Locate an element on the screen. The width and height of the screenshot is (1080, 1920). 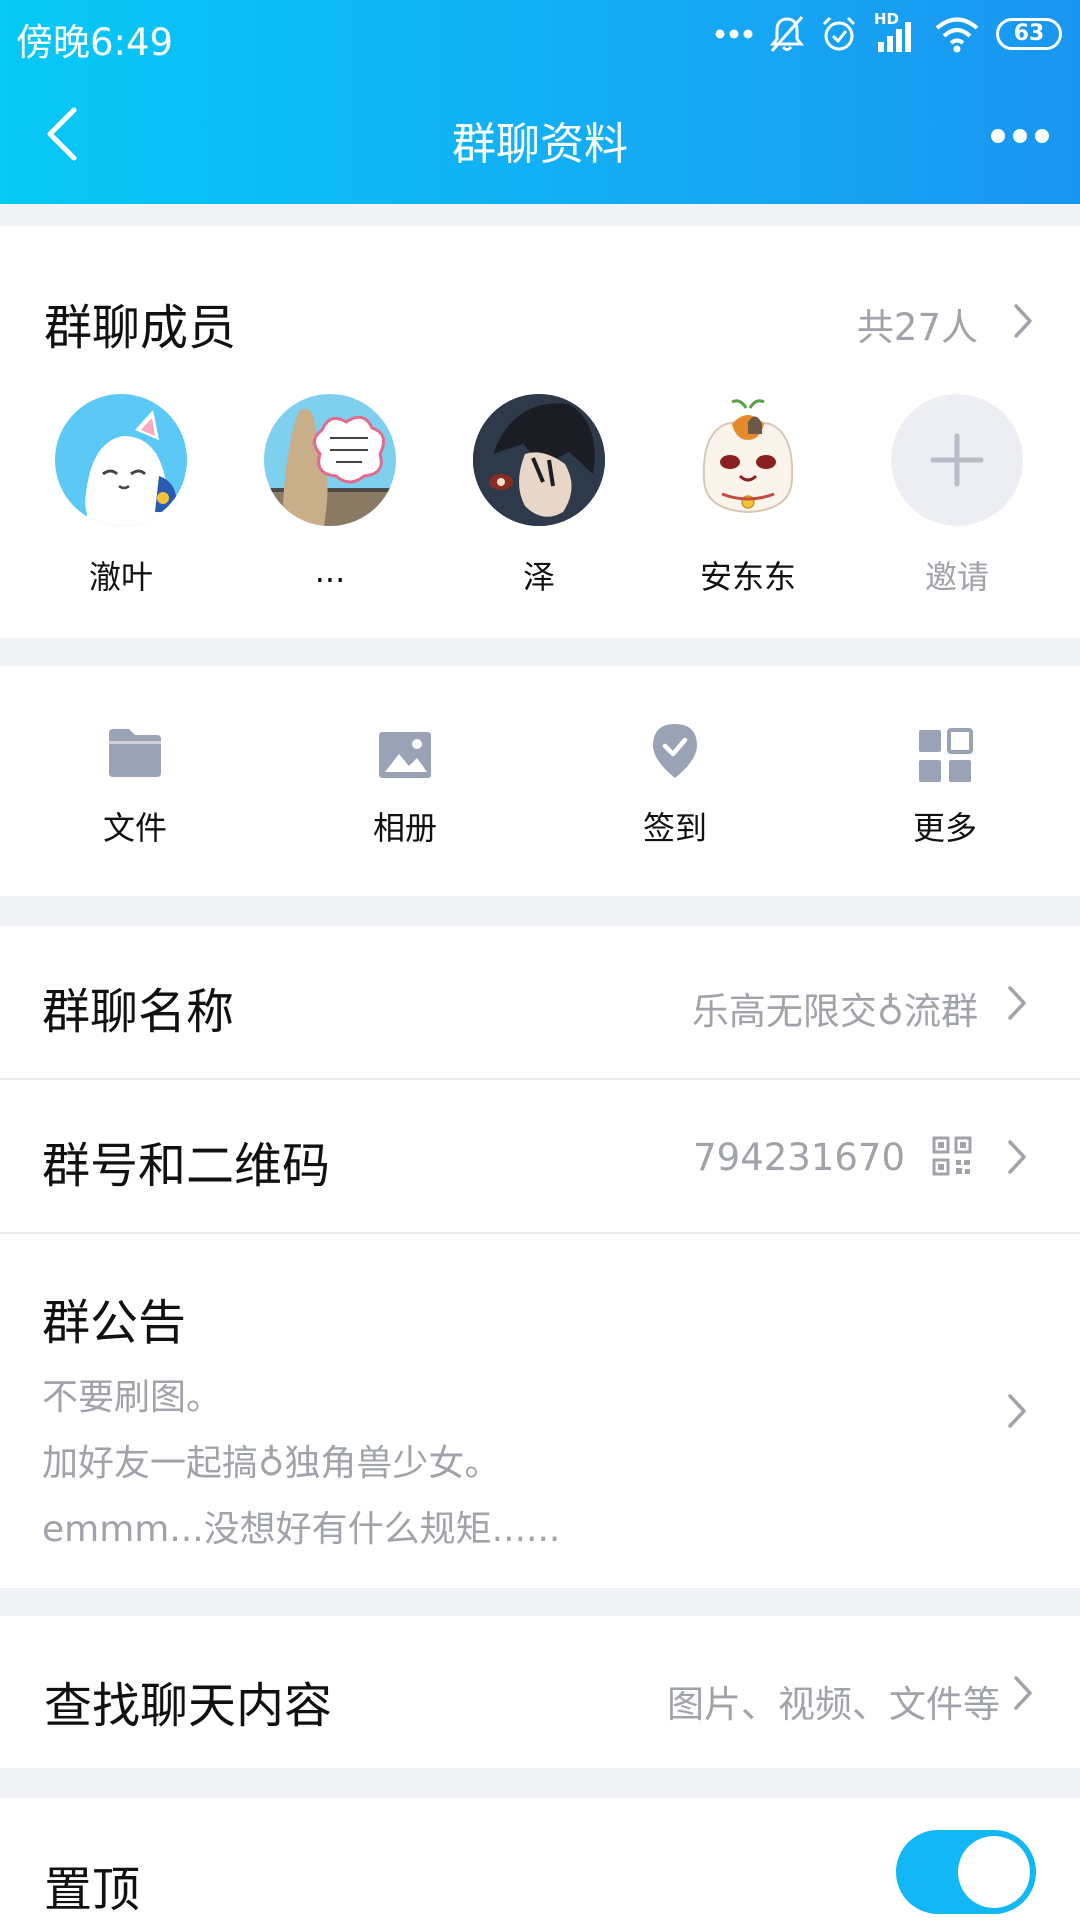
members-title: 群聊成员 is located at coordinates (140, 323).